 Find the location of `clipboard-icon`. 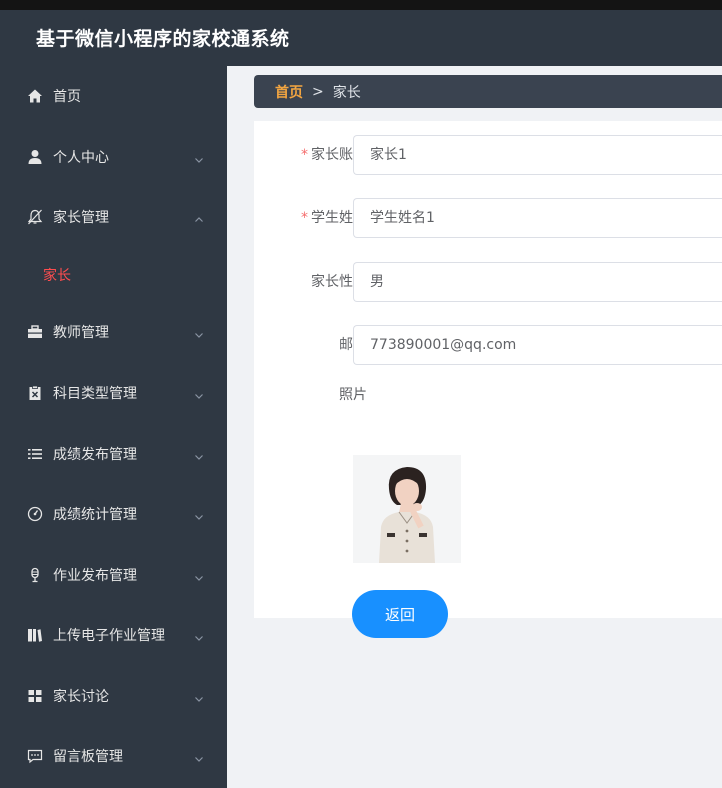

clipboard-icon is located at coordinates (35, 393).